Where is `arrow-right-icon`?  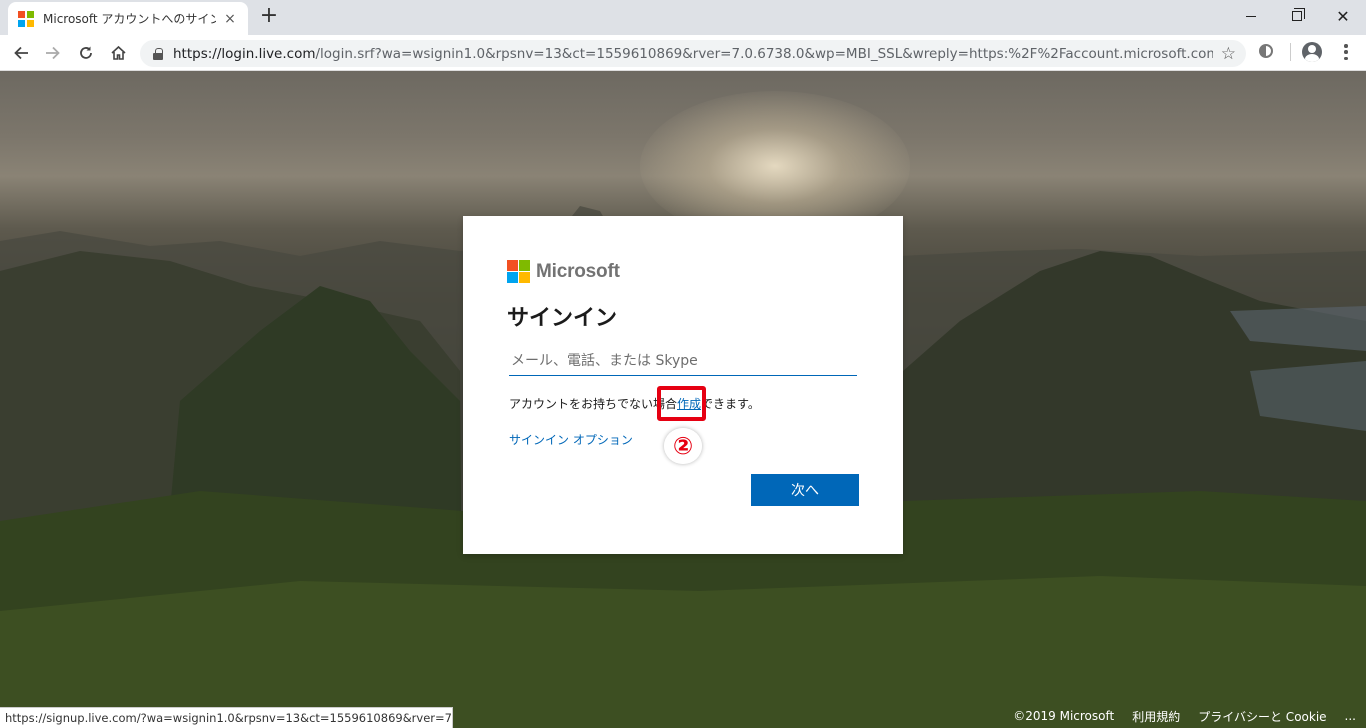
arrow-right-icon is located at coordinates (53, 53).